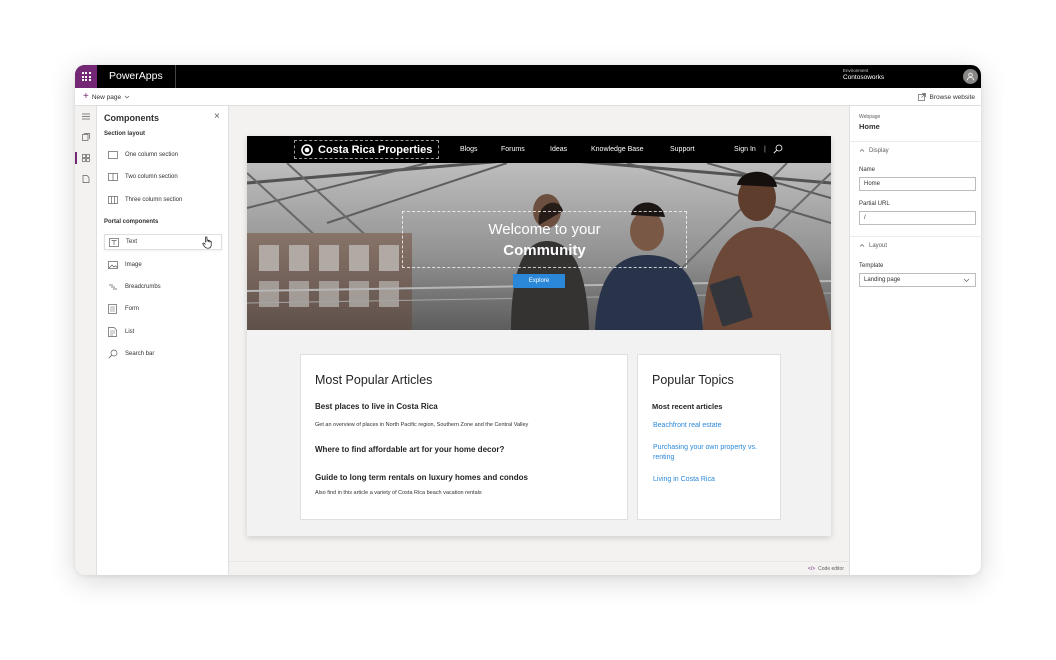  I want to click on pages-icon, so click(86, 137).